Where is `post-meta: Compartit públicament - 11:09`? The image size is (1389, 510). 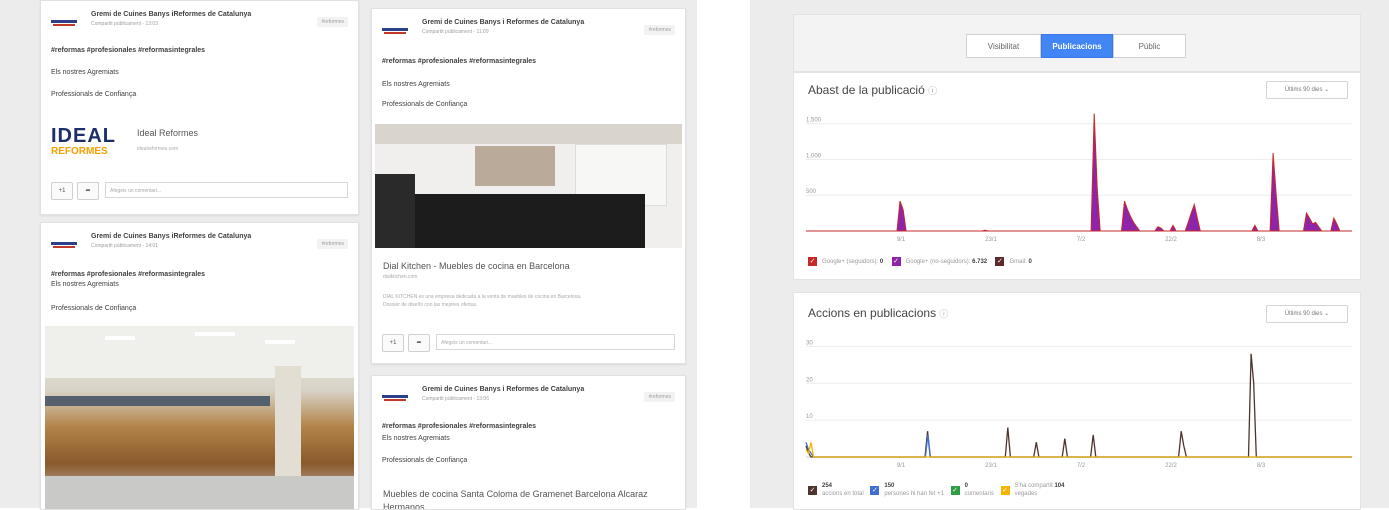
post-meta: Compartit públicament - 11:09 is located at coordinates (455, 32).